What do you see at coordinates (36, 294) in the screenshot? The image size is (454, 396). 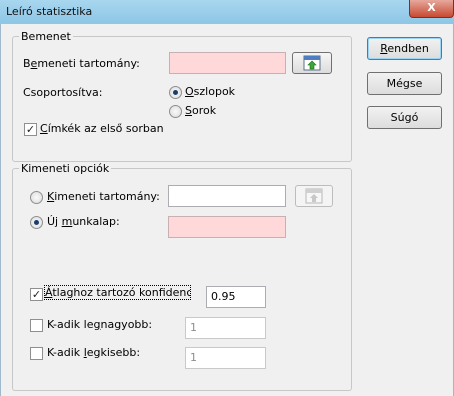 I see `confidence-checkbox: ✓` at bounding box center [36, 294].